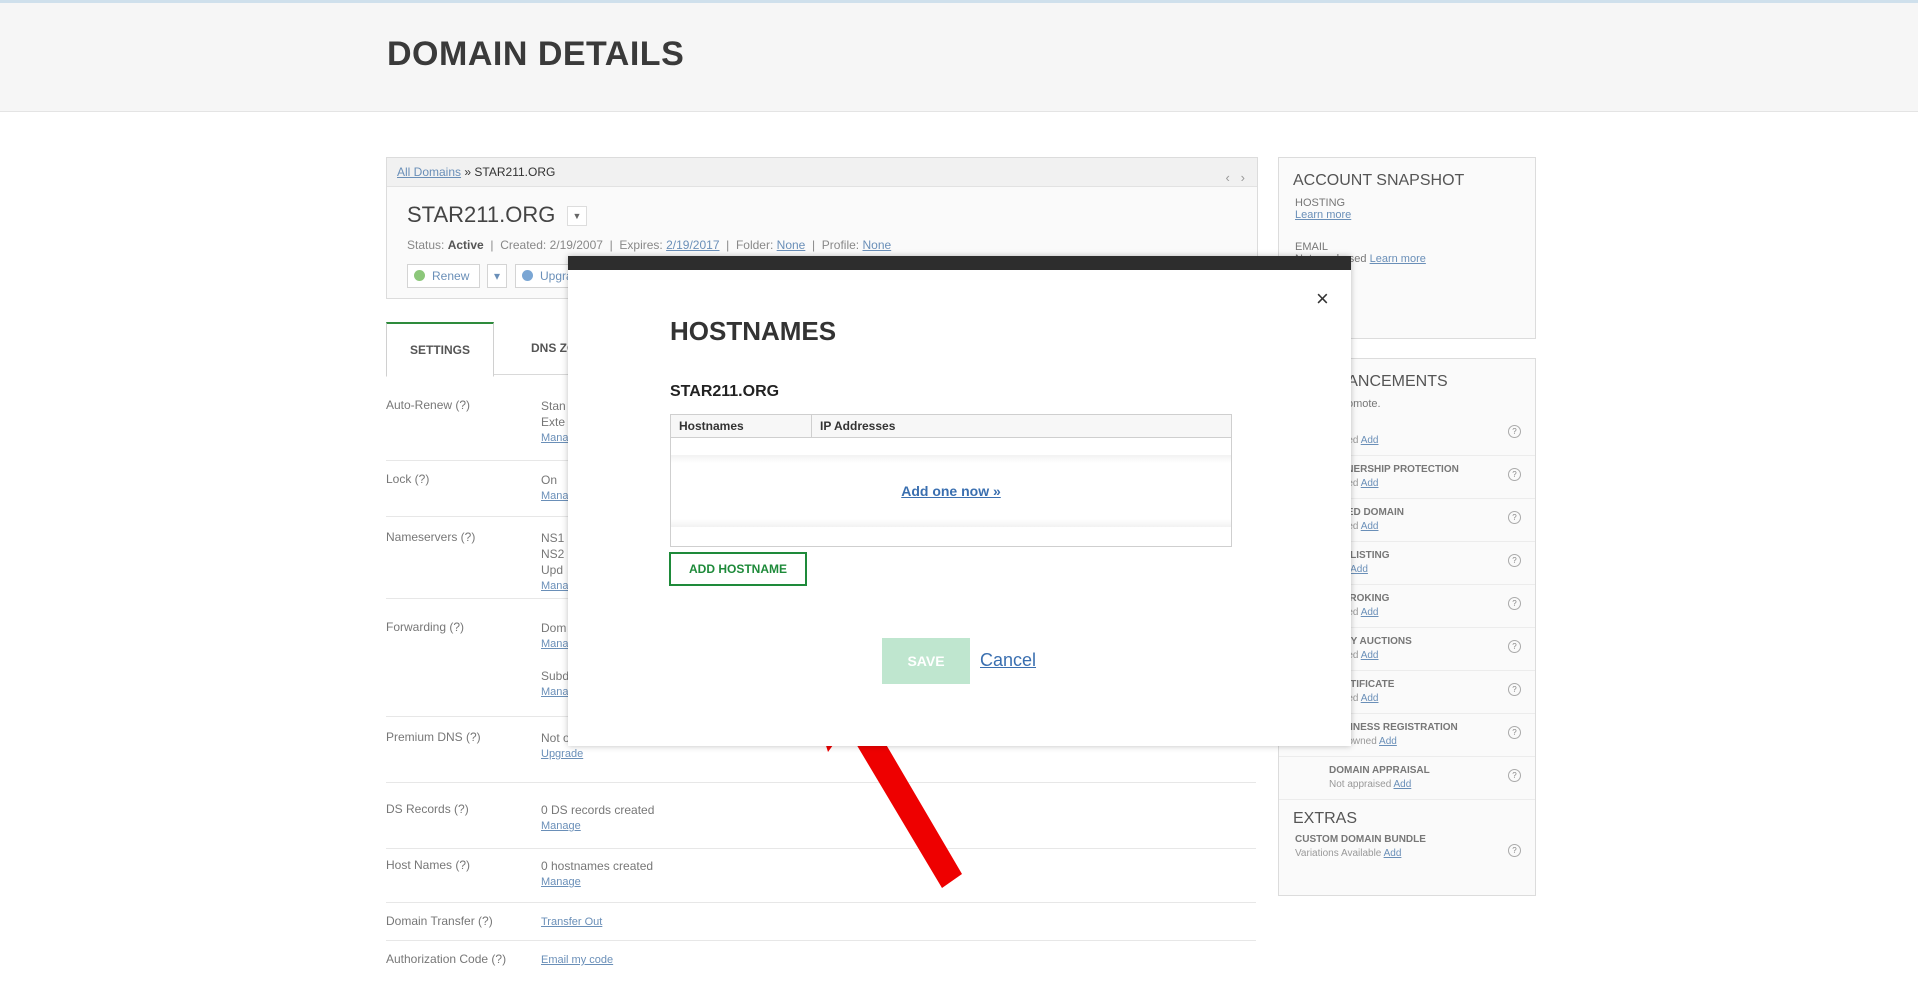  What do you see at coordinates (1008, 660) in the screenshot?
I see `cancel-link: Cancel` at bounding box center [1008, 660].